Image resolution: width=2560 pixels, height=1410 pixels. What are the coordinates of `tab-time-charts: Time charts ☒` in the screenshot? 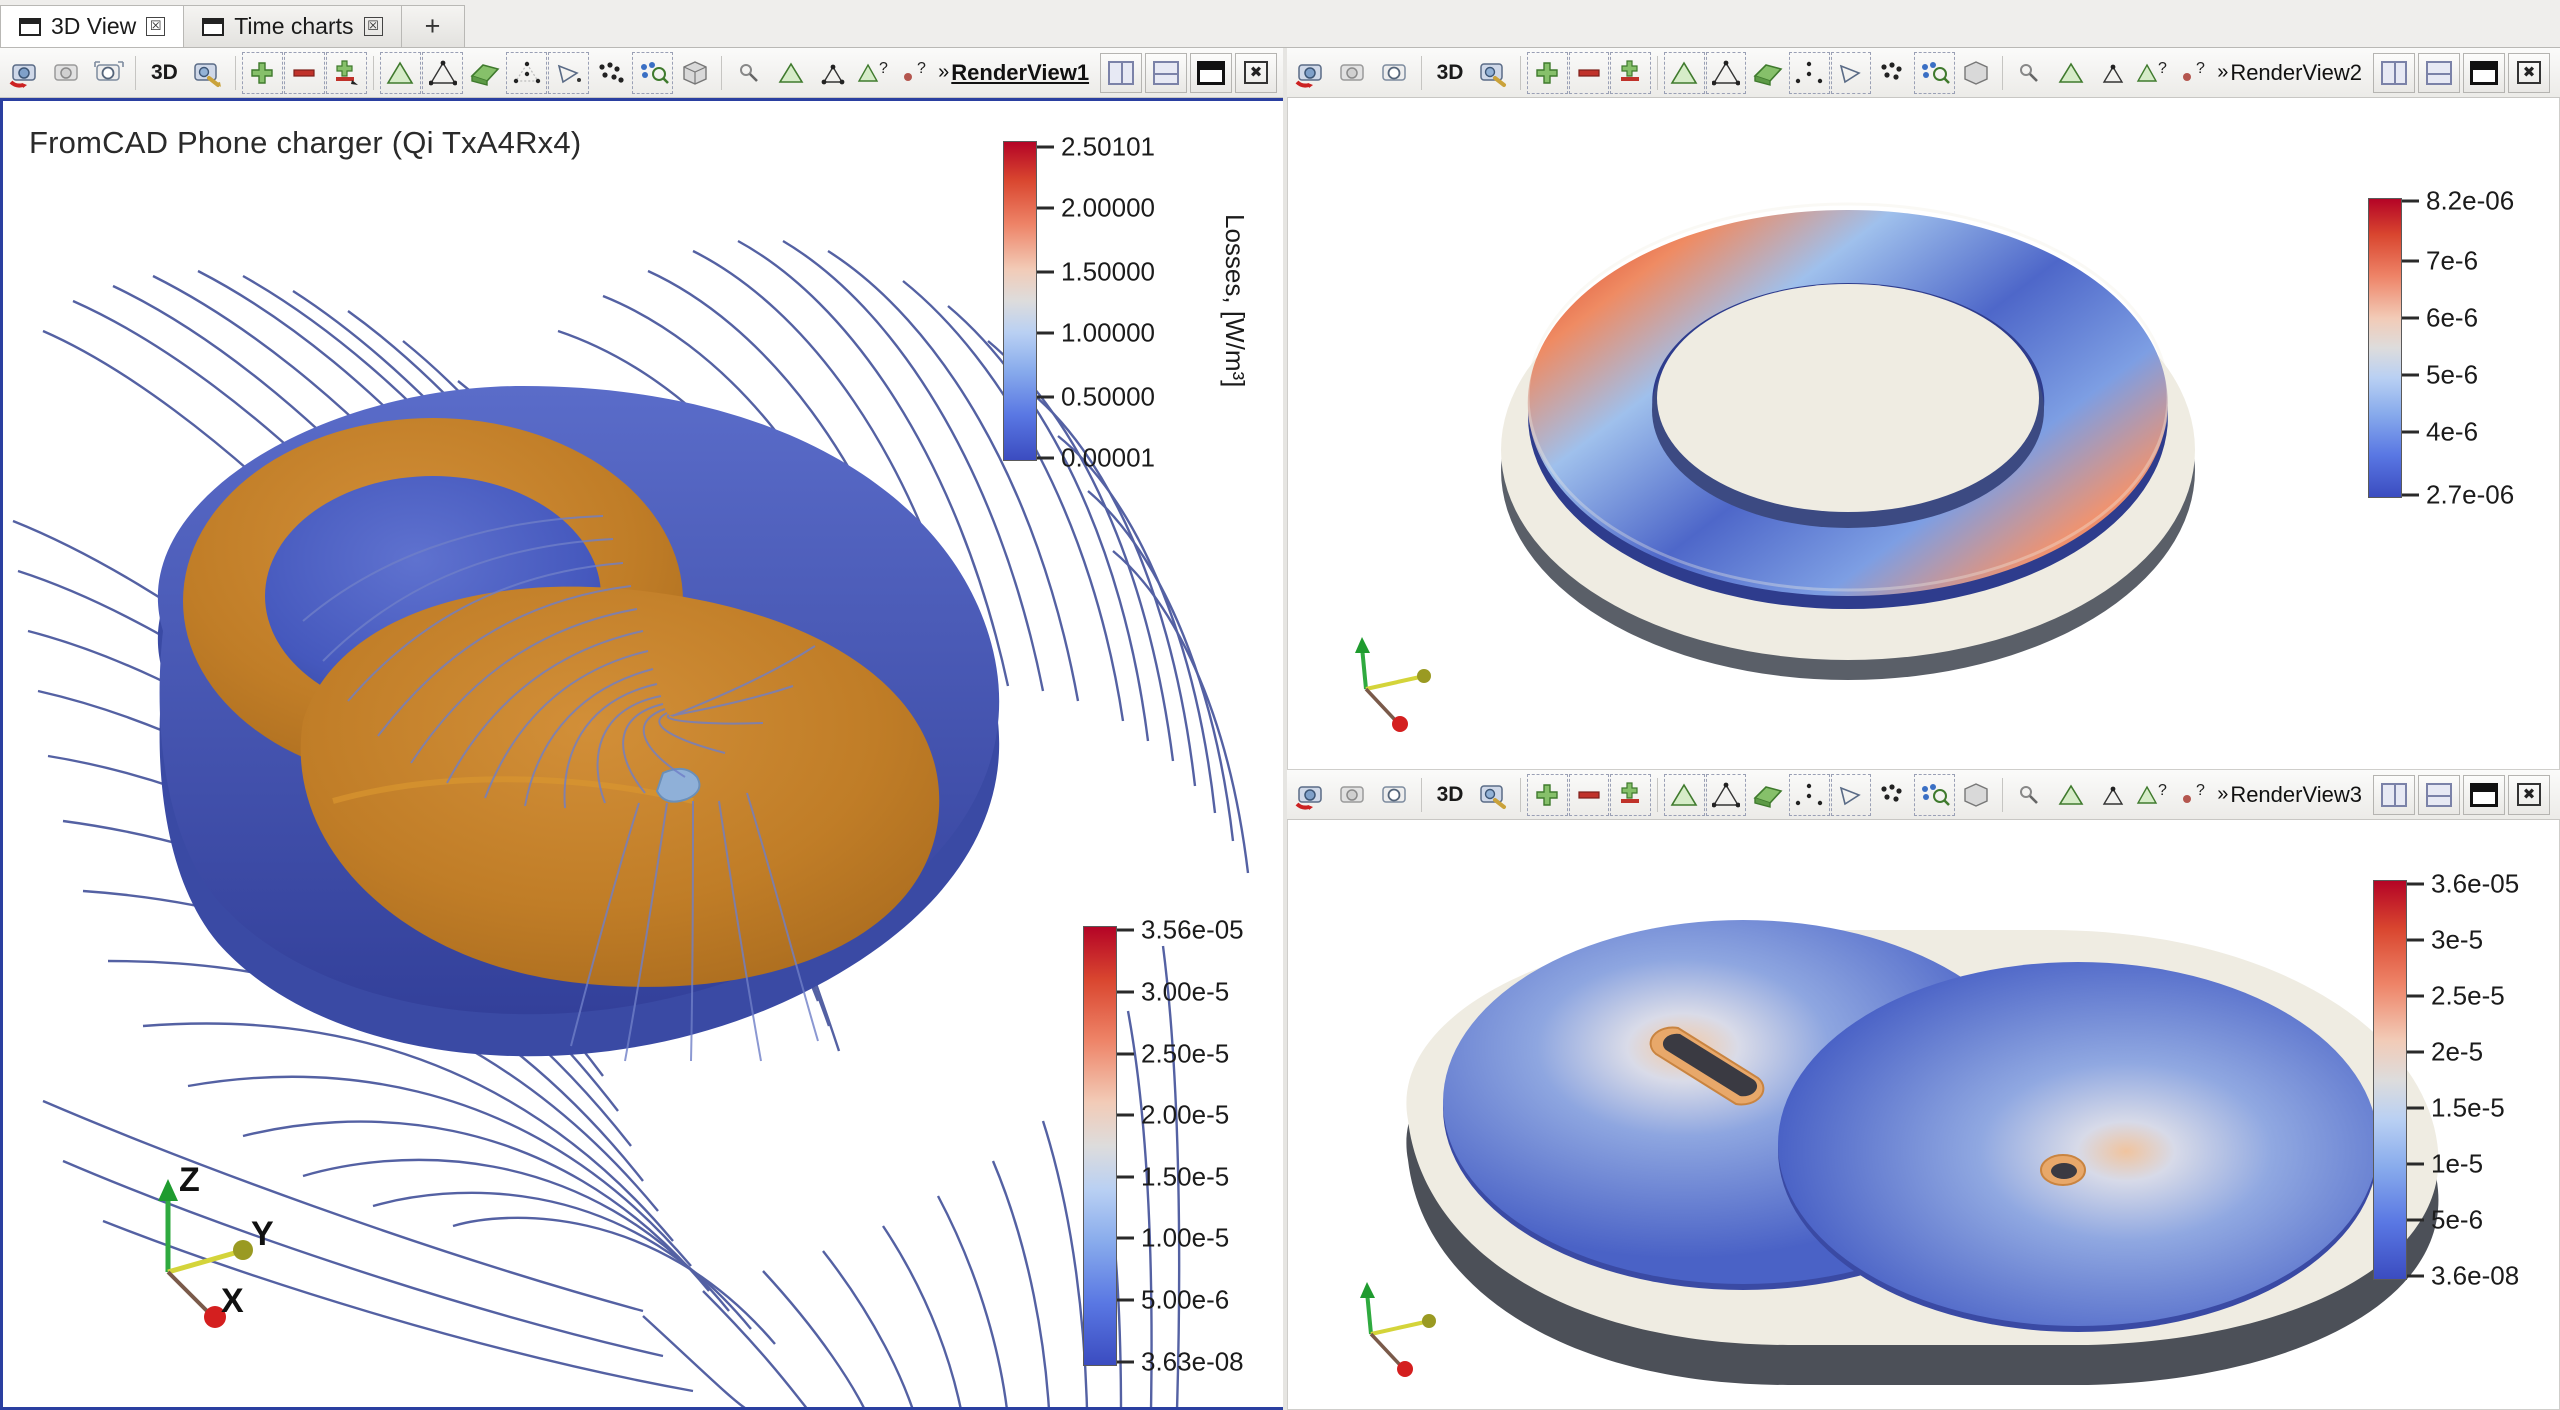 It's located at (292, 26).